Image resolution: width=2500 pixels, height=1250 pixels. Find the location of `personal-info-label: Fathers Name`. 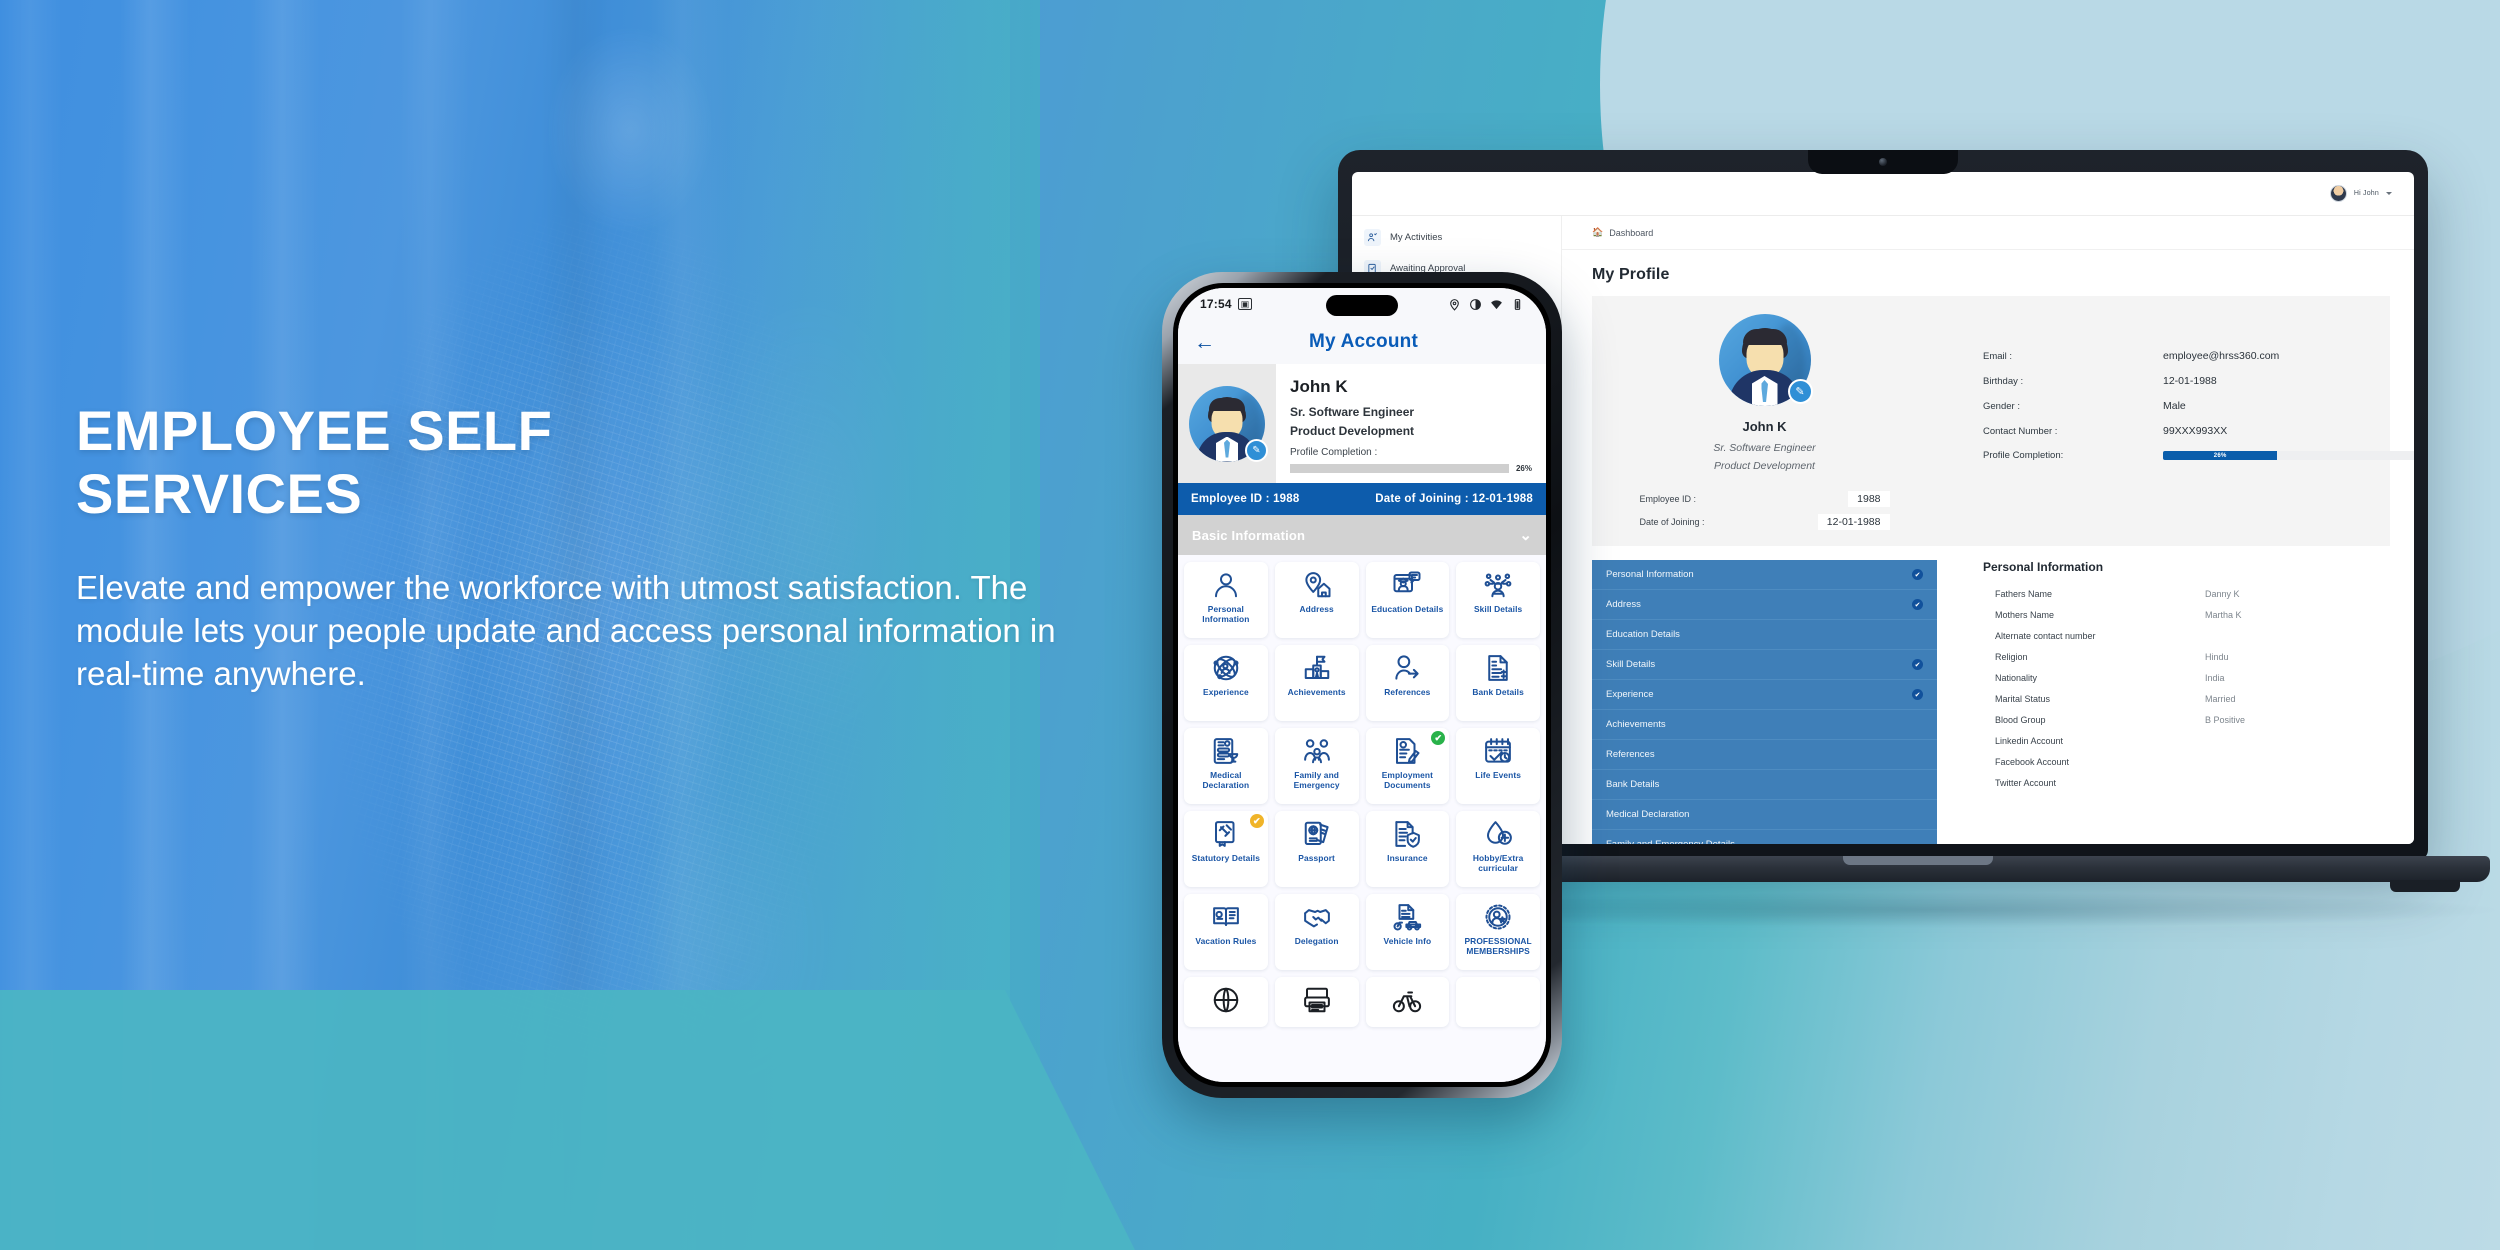

personal-info-label: Fathers Name is located at coordinates (2024, 594).